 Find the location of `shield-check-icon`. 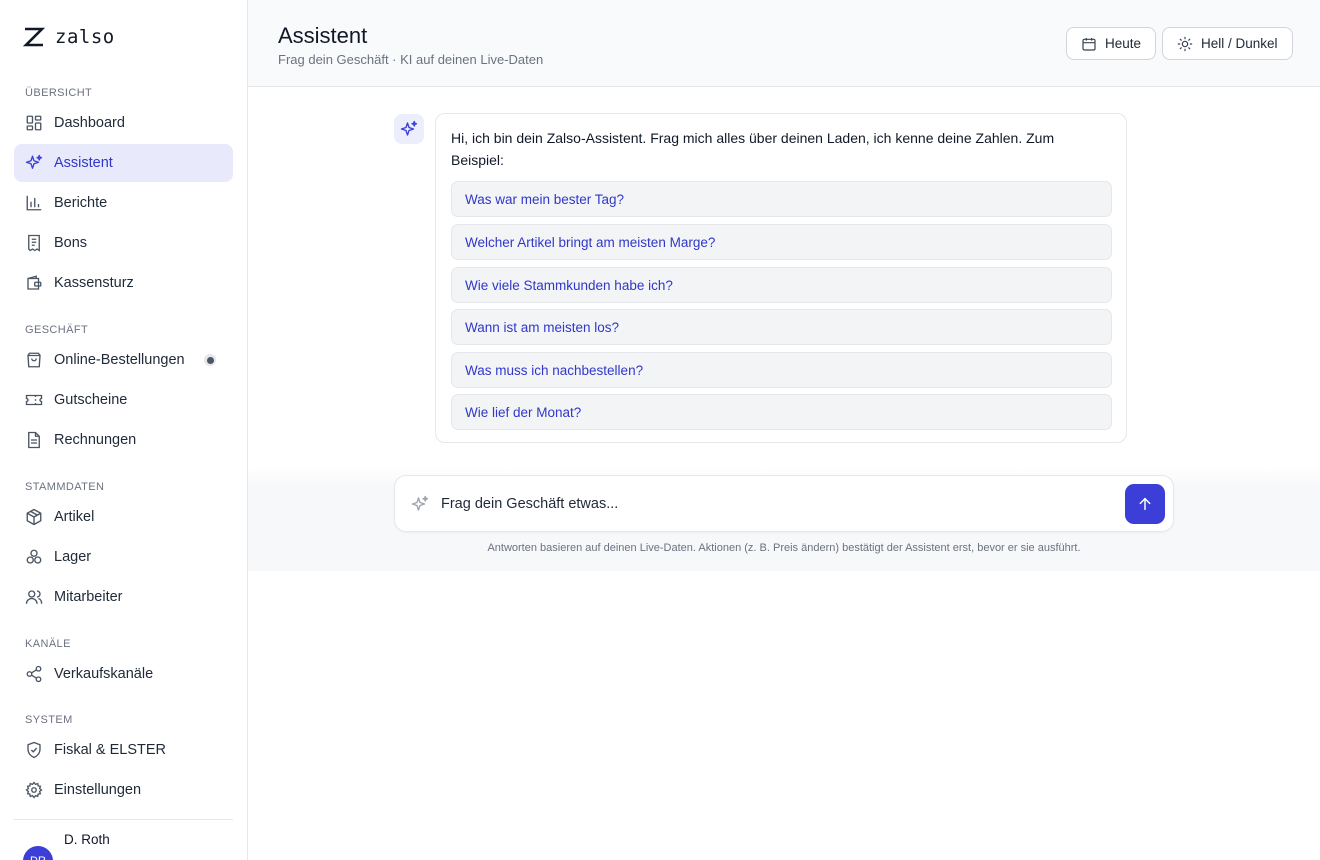

shield-check-icon is located at coordinates (34, 750).